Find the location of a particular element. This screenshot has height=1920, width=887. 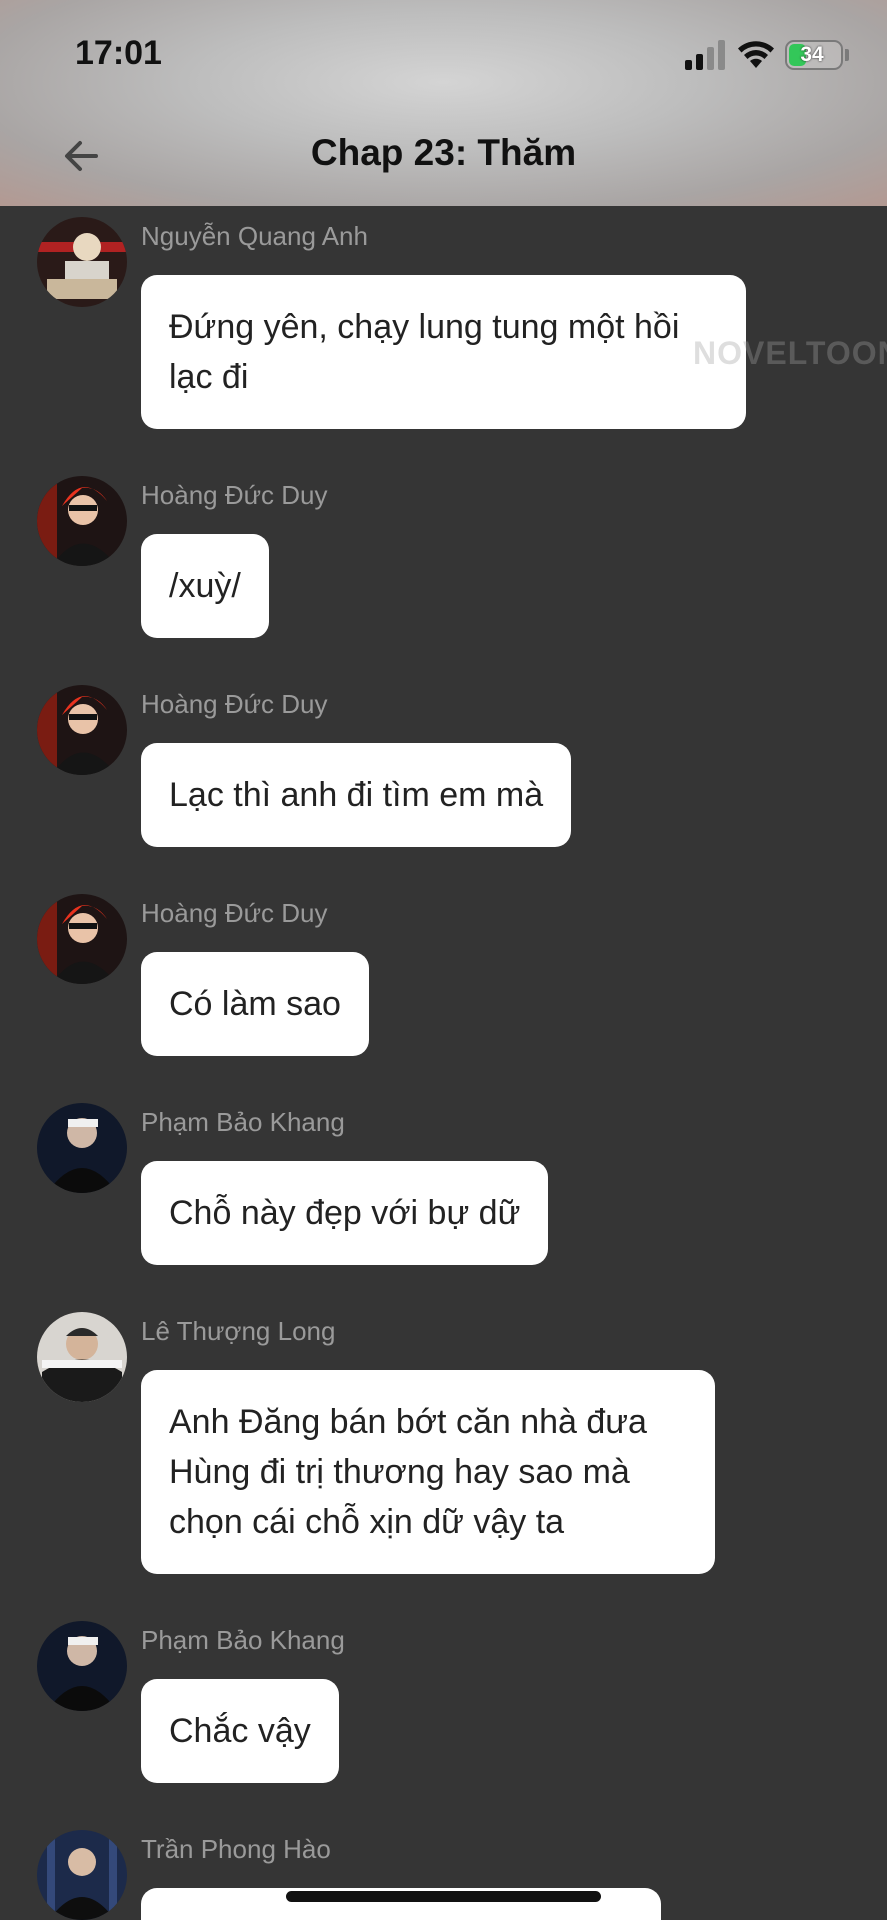

battery-percent: 34 is located at coordinates (812, 54).